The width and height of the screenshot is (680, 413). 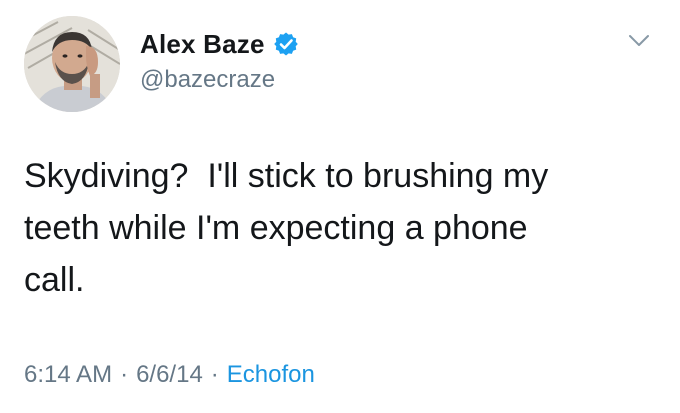 What do you see at coordinates (202, 44) in the screenshot?
I see `author-display-name: Alex Baze` at bounding box center [202, 44].